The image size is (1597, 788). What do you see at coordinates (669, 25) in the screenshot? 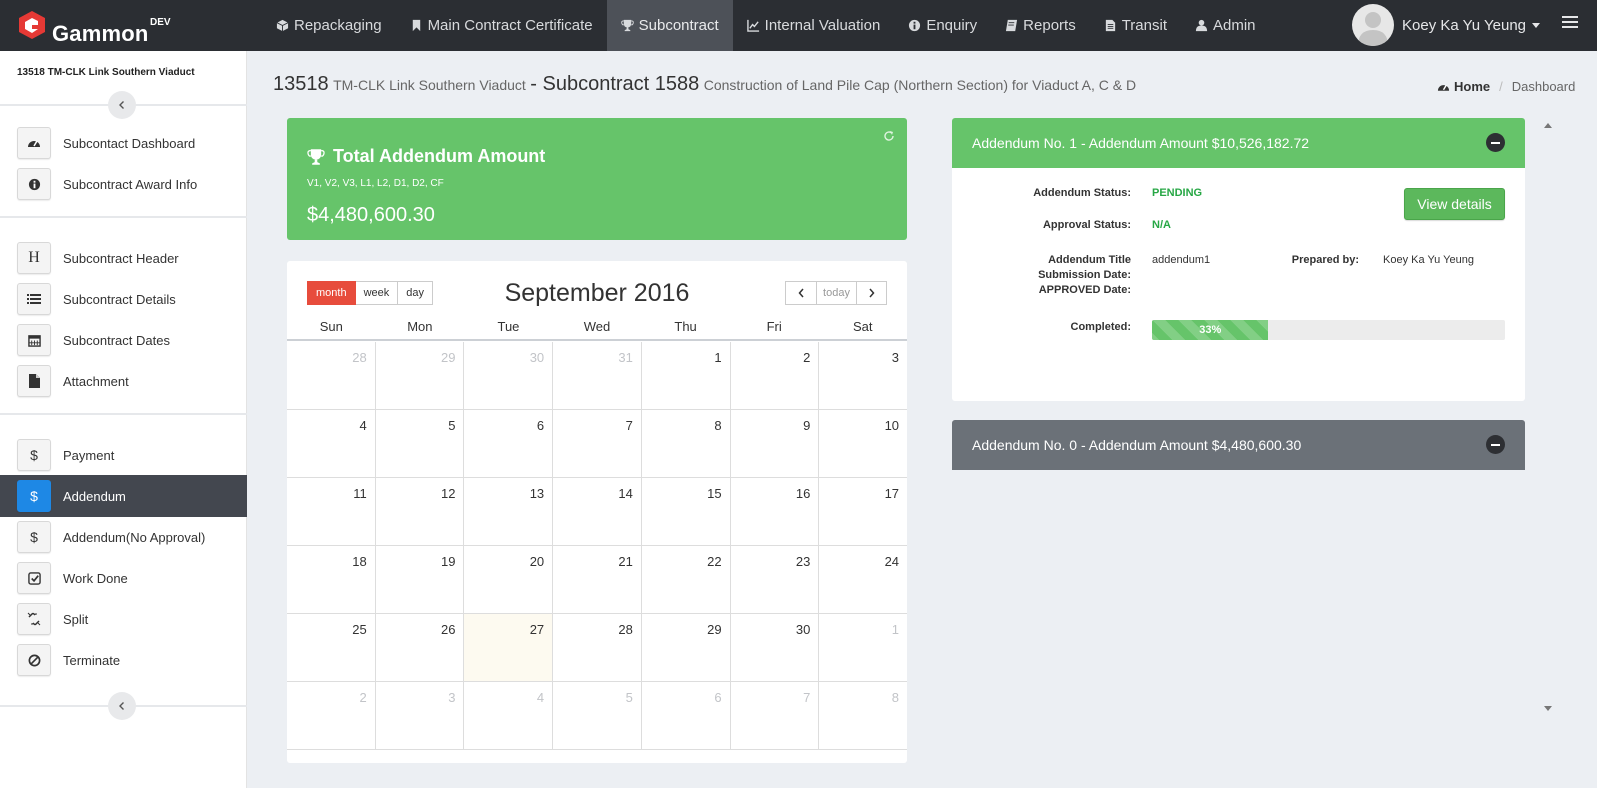
I see `nav-subcontract: Subcontract` at bounding box center [669, 25].